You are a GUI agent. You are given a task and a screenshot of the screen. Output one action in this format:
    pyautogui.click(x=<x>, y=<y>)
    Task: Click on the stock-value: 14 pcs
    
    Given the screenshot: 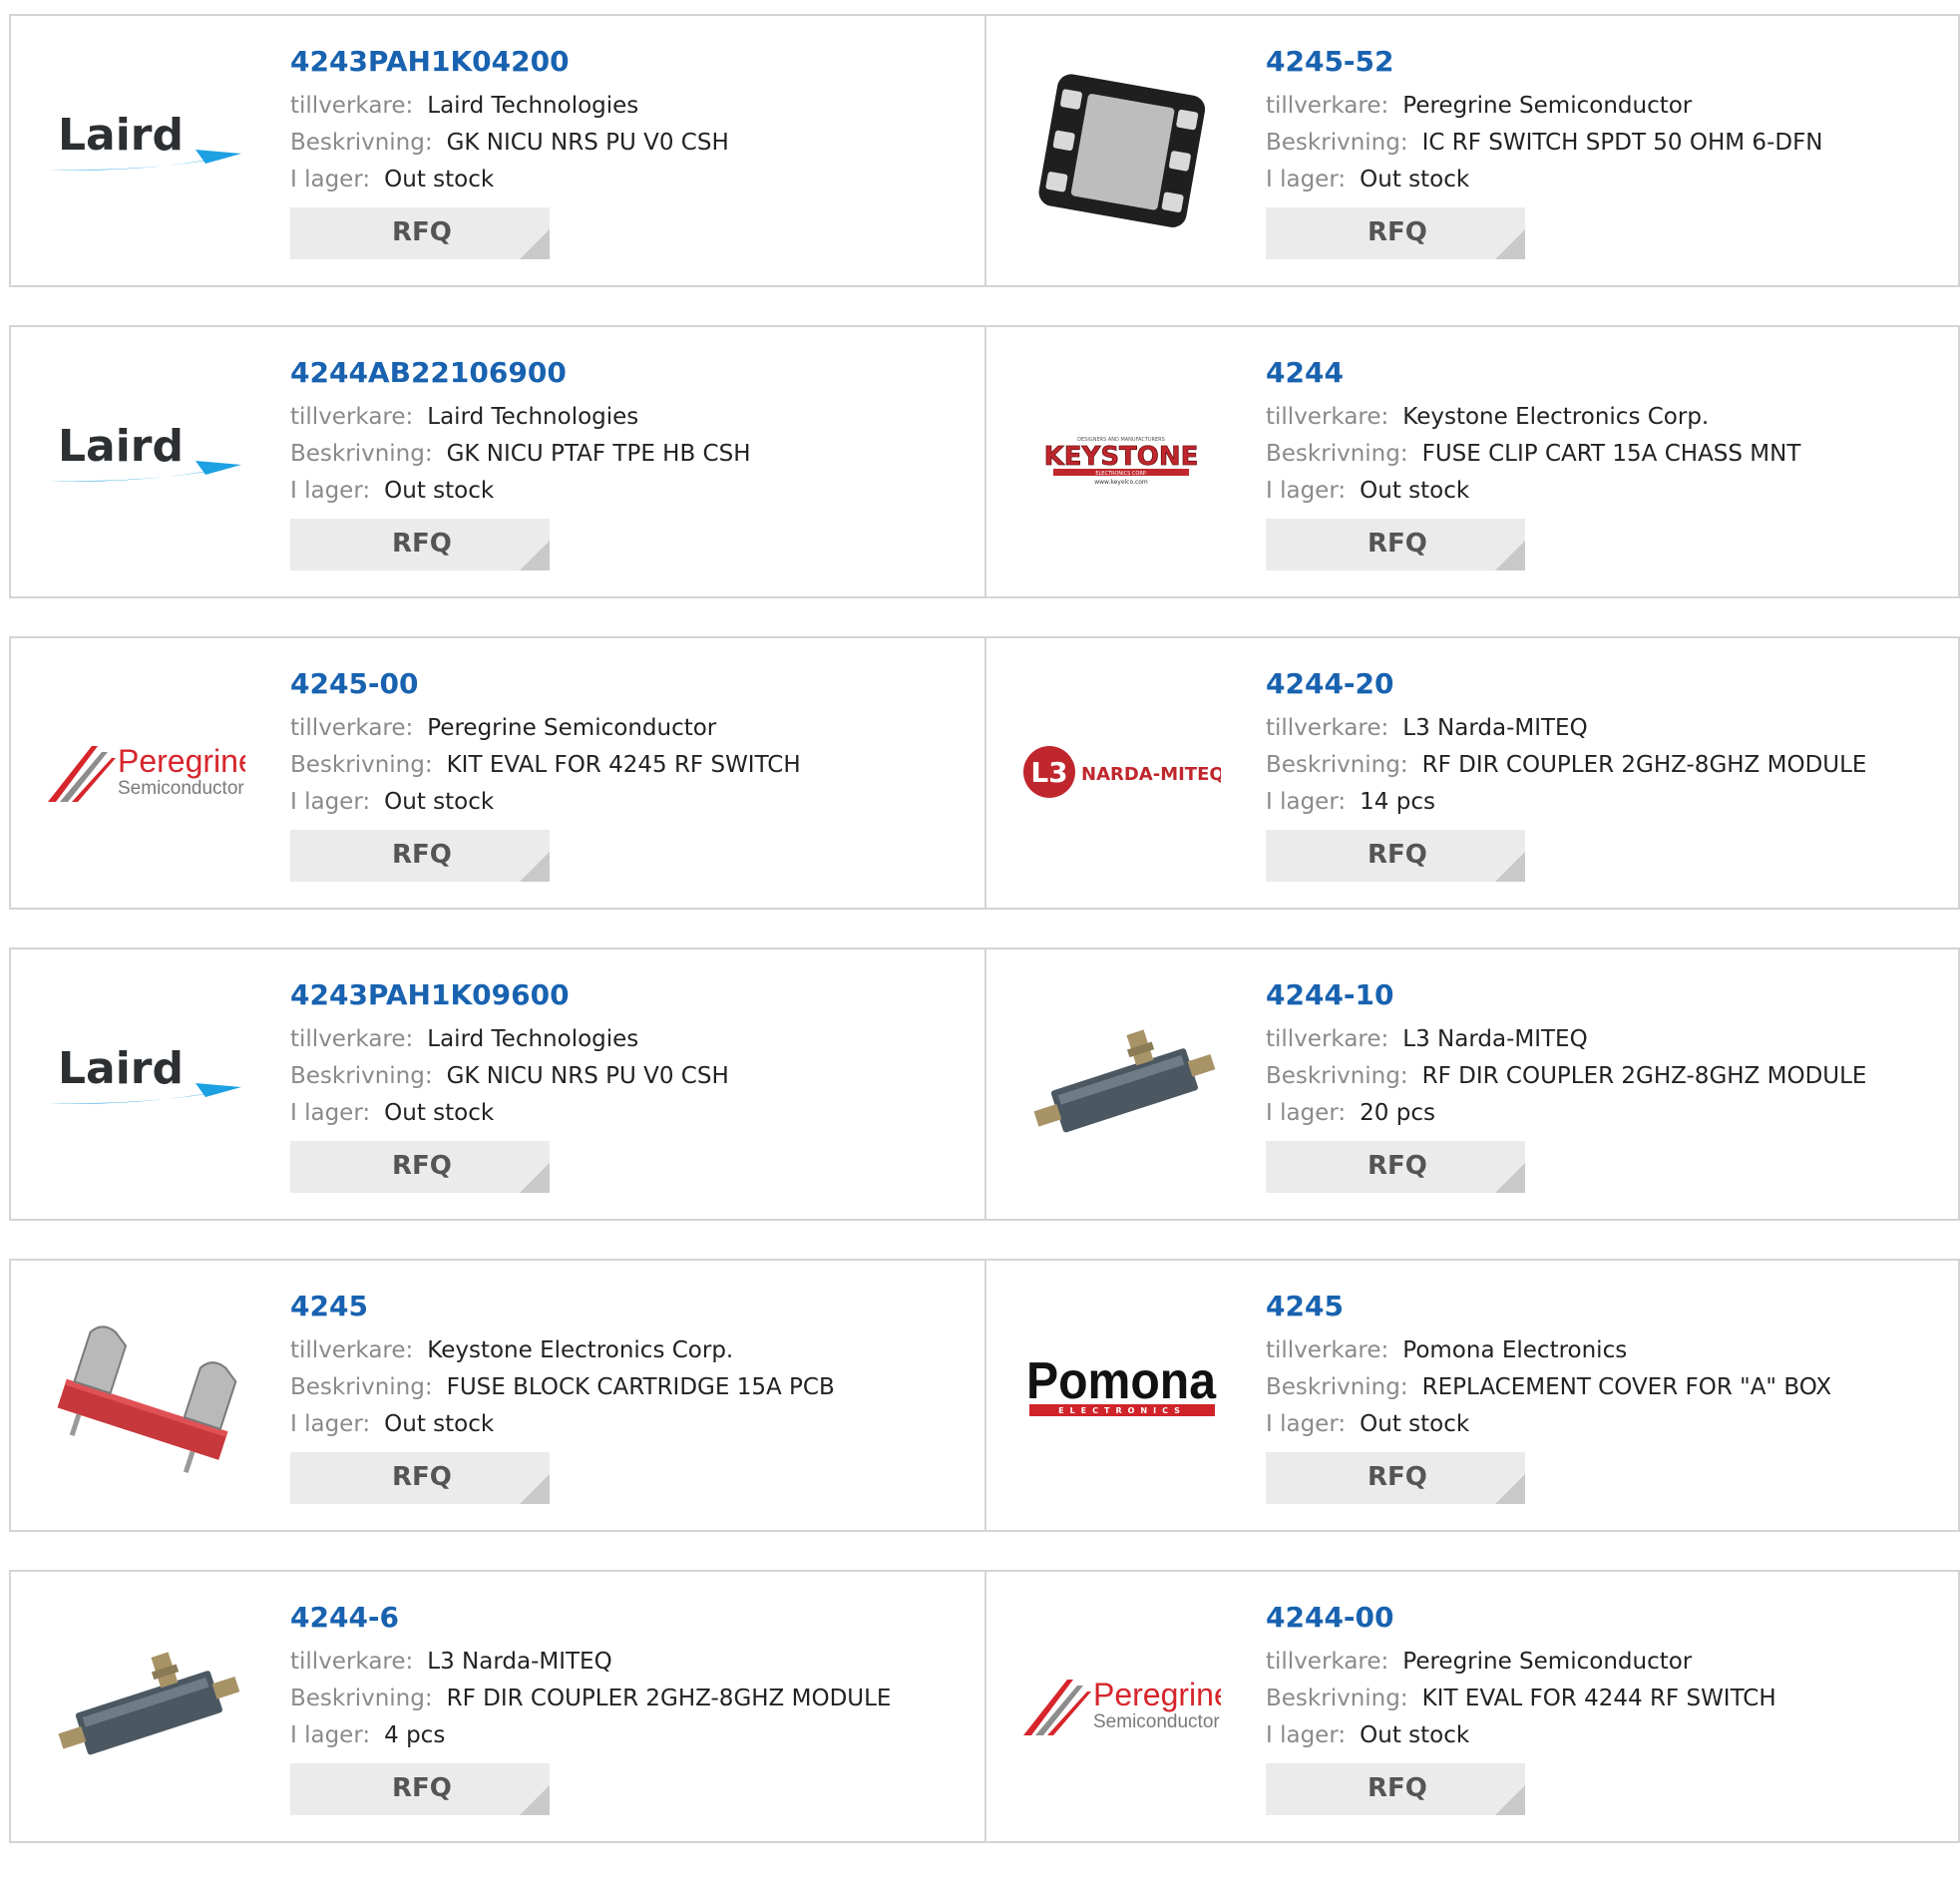 What is the action you would take?
    pyautogui.click(x=1397, y=802)
    